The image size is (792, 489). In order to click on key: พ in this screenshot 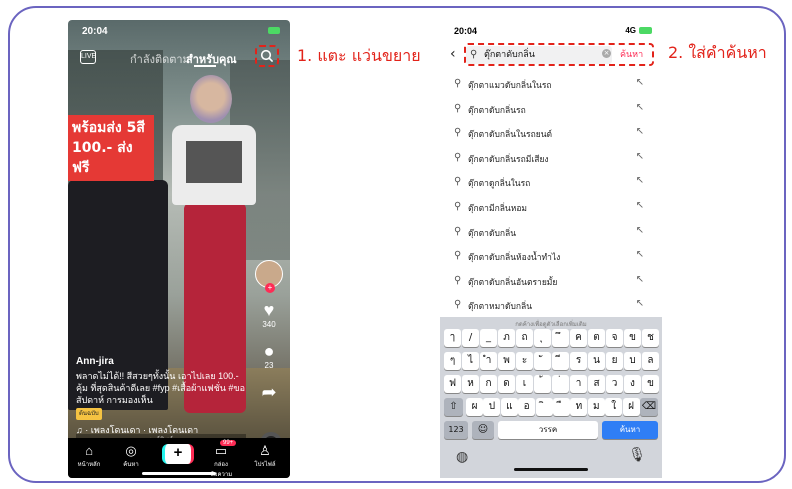, I will do `click(506, 361)`.